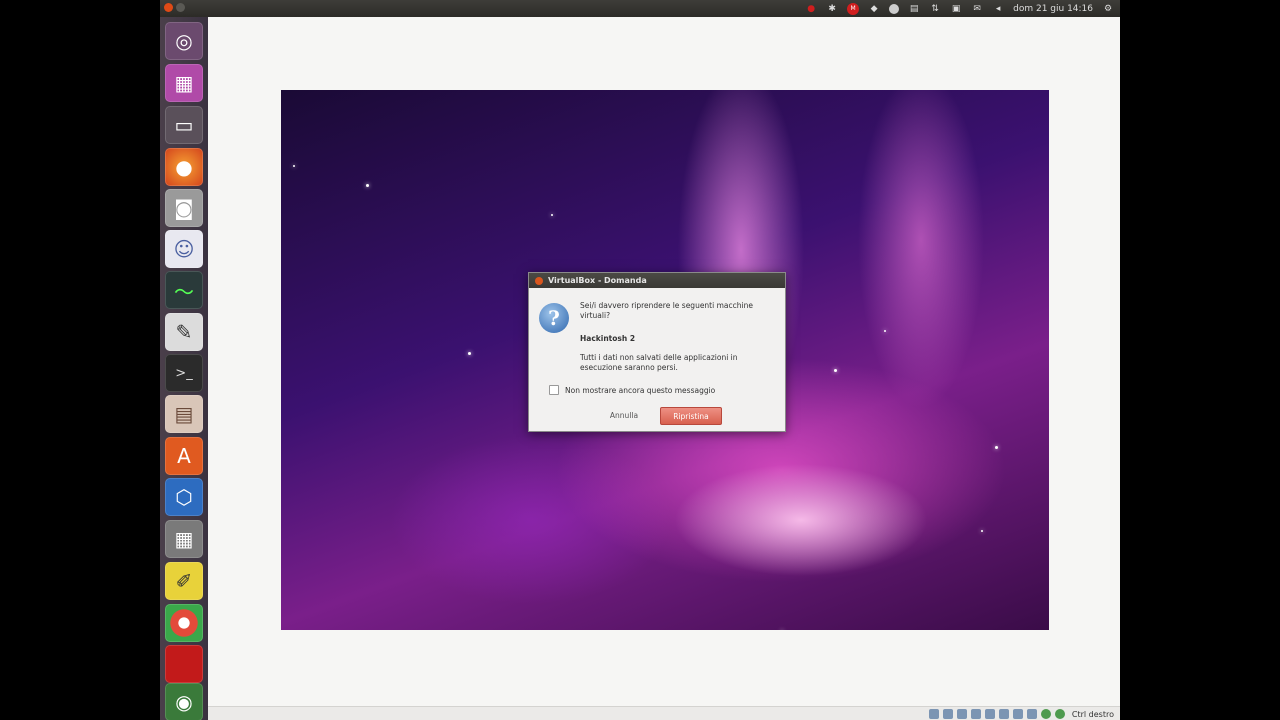 The height and width of the screenshot is (720, 1280). I want to click on display-icon, so click(1017, 714).